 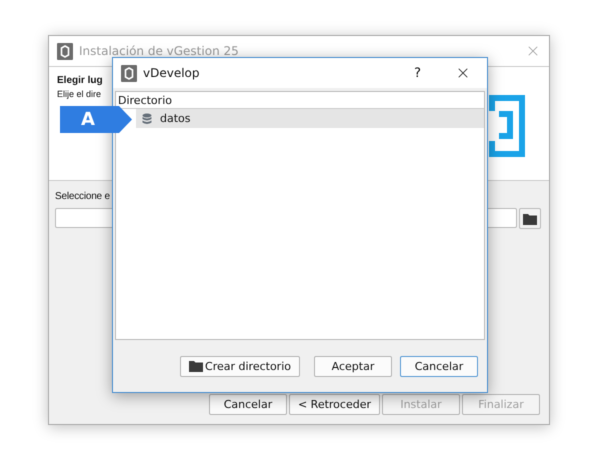 What do you see at coordinates (79, 94) in the screenshot?
I see `page-description: Elije el dire` at bounding box center [79, 94].